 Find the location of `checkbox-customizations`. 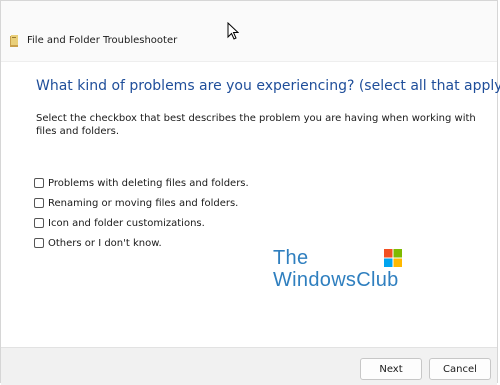

checkbox-customizations is located at coordinates (39, 223).